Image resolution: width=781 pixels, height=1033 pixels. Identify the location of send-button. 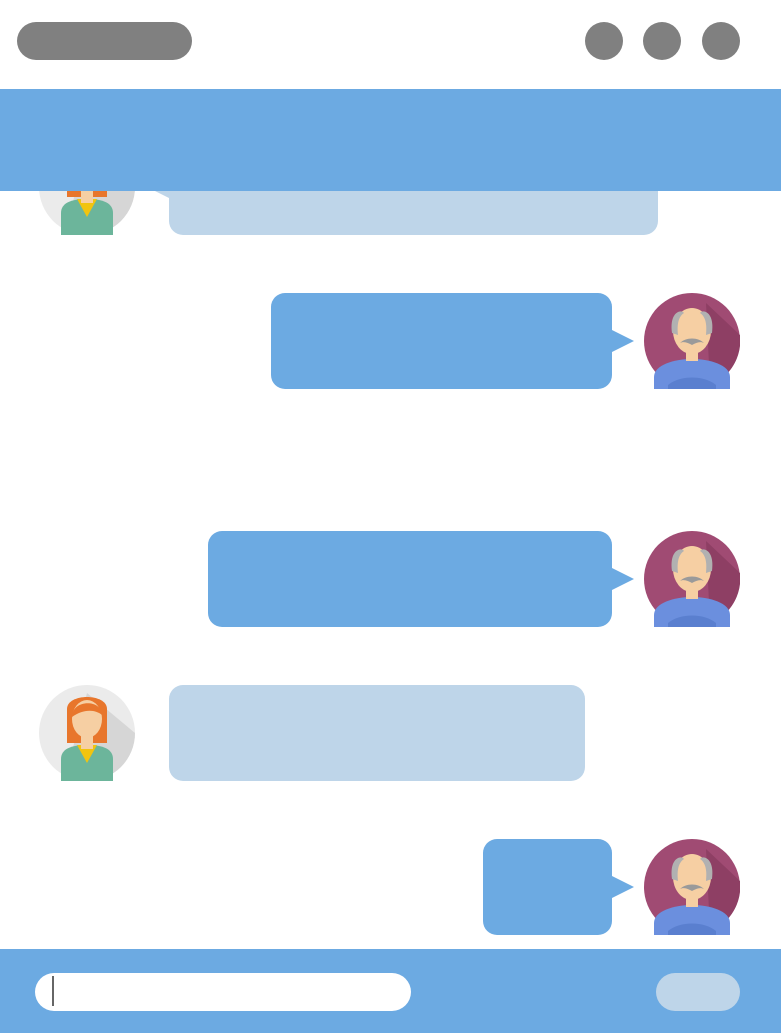
(698, 992).